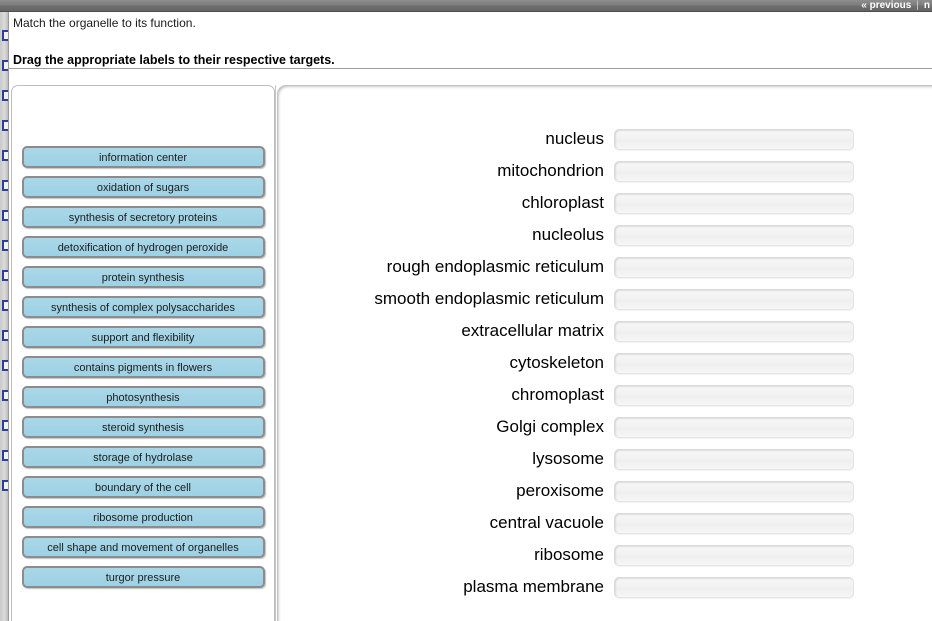 The image size is (932, 621). I want to click on target-row: lysosome, so click(604, 459).